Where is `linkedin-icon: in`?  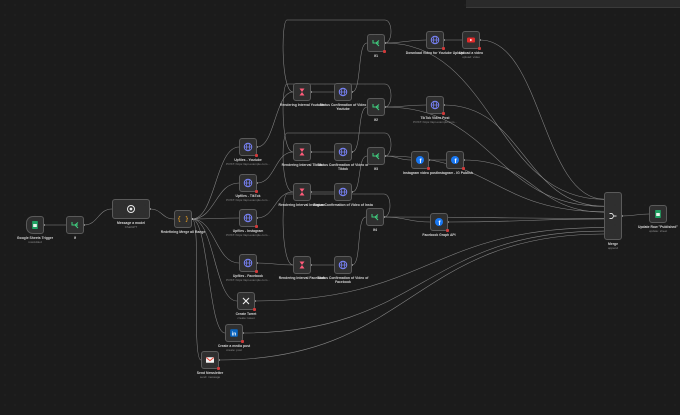
linkedin-icon: in is located at coordinates (234, 333).